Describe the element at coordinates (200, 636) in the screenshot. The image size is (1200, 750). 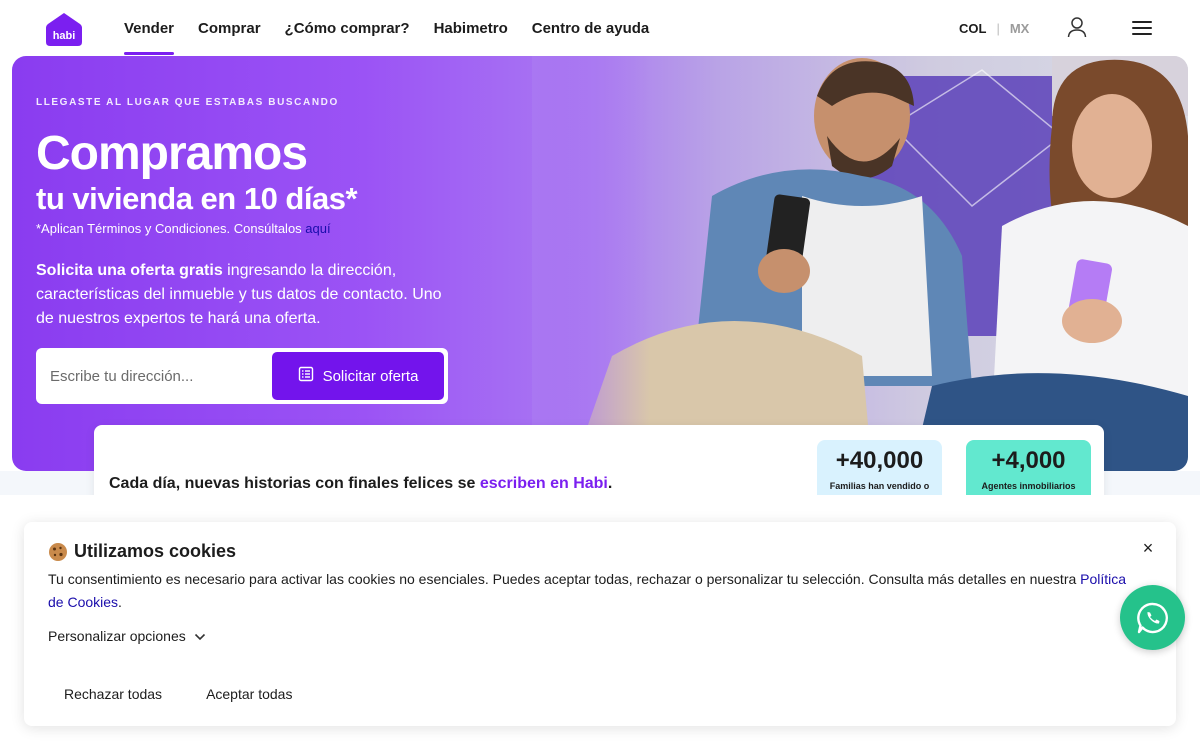
I see `chevron-down-icon` at that location.